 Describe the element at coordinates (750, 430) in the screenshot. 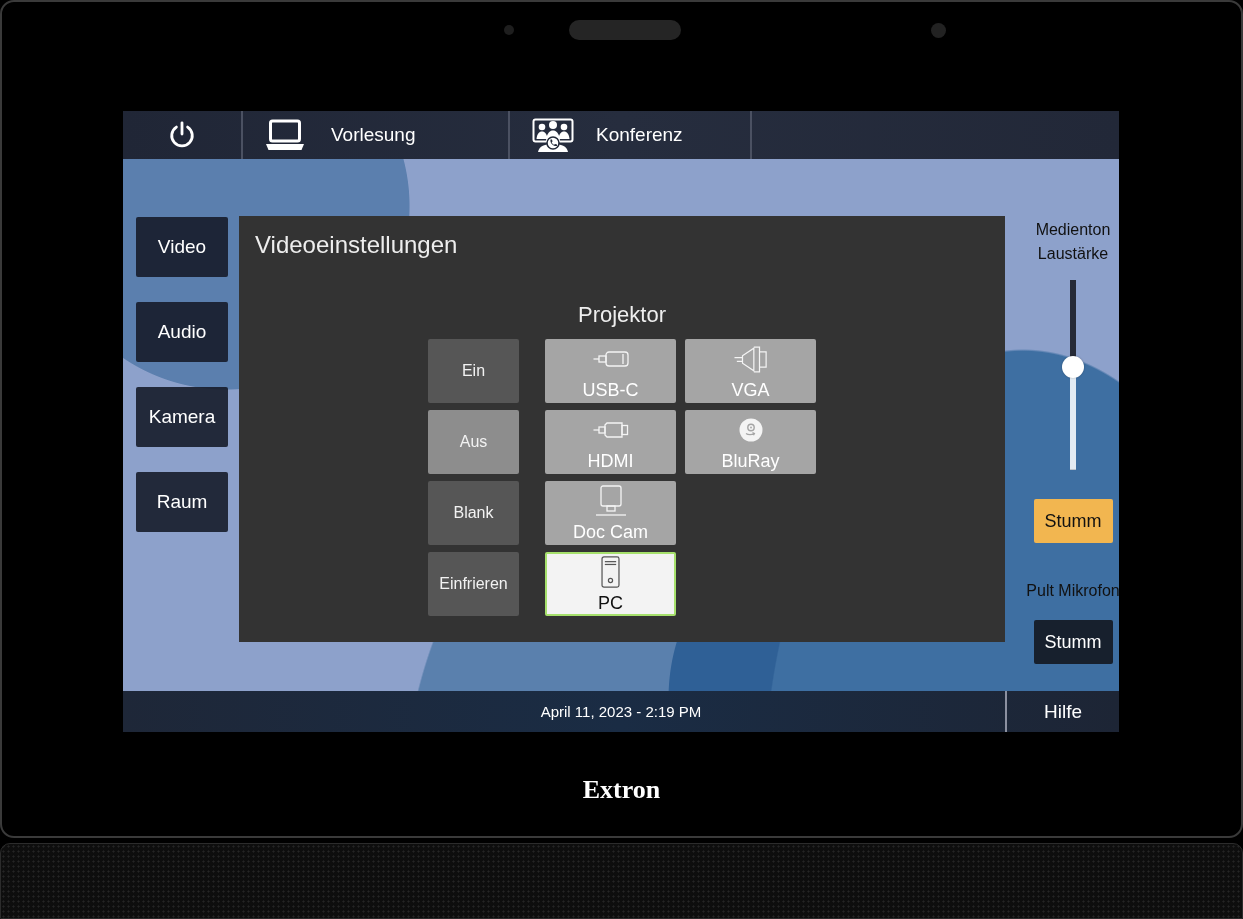

I see `disc-icon` at that location.